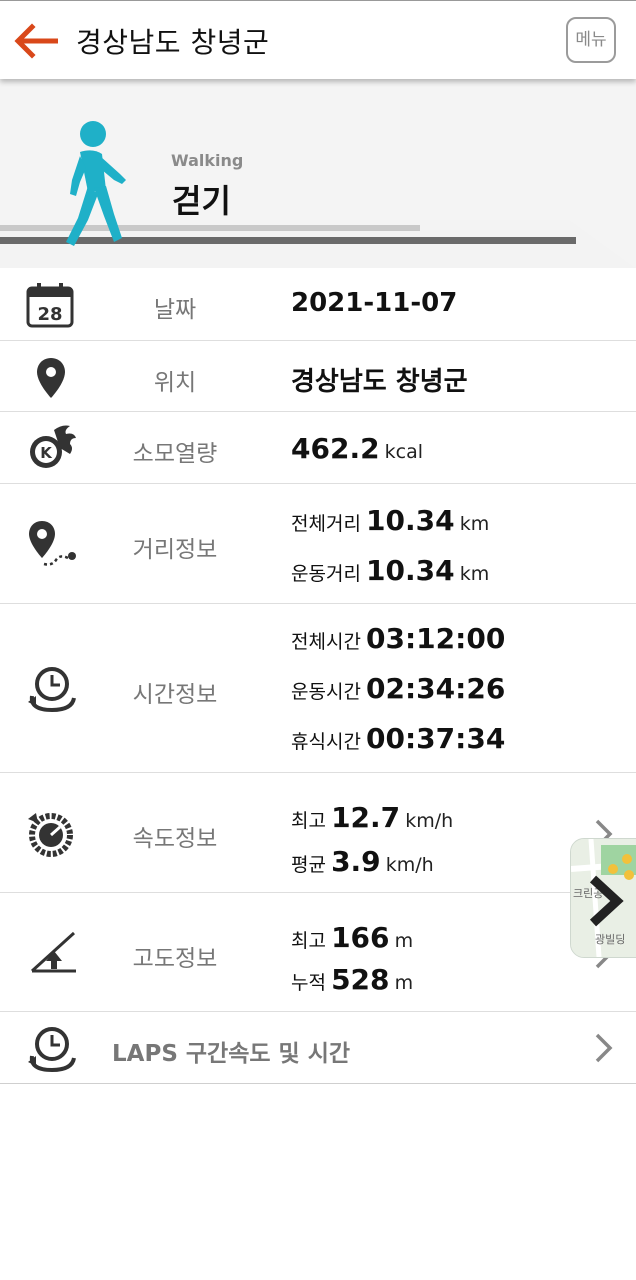 This screenshot has width=636, height=1280. Describe the element at coordinates (49, 314) in the screenshot. I see `calendar-day-text: 28` at that location.